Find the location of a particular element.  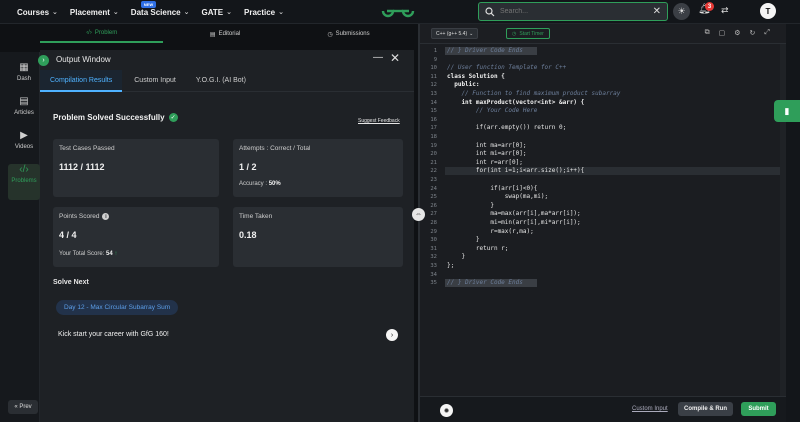

search-box: ✕ is located at coordinates (573, 11).